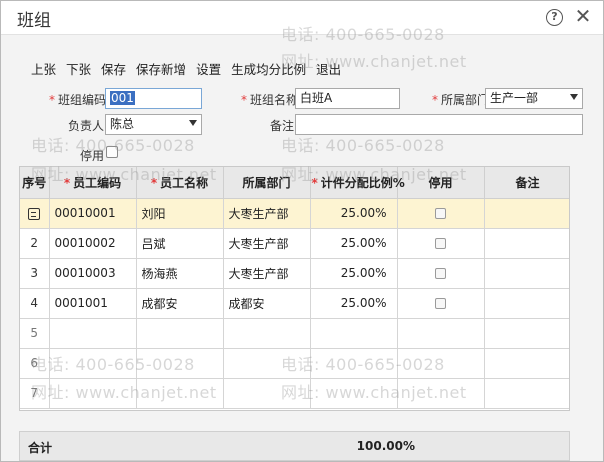 Image resolution: width=604 pixels, height=462 pixels. I want to click on help-icon: ?, so click(554, 17).